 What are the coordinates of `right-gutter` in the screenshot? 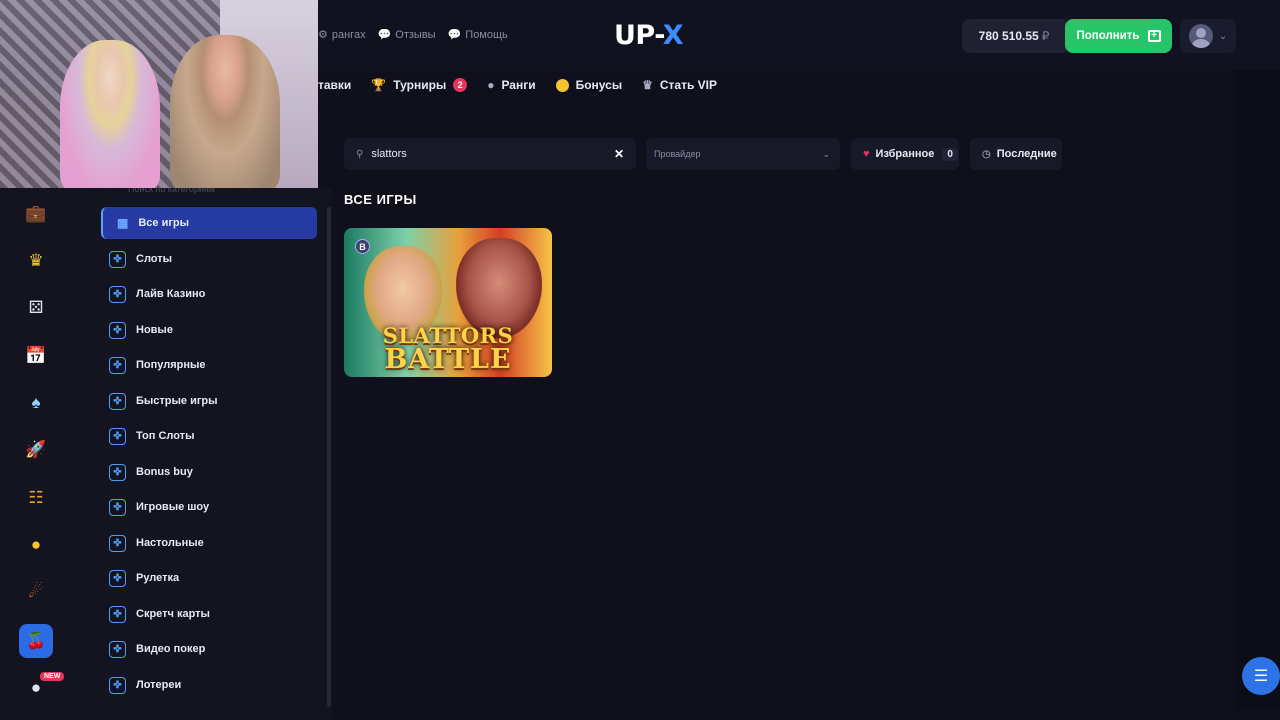 It's located at (1258, 390).